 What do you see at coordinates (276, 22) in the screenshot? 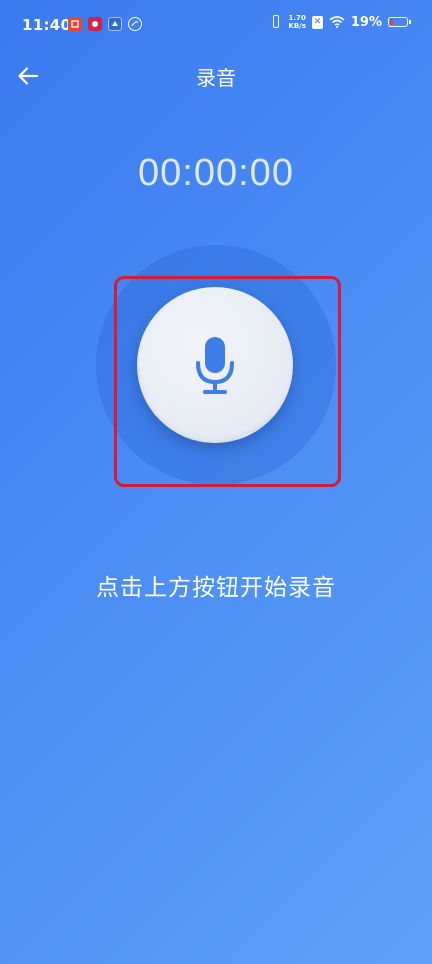
I see `vibrate-icon` at bounding box center [276, 22].